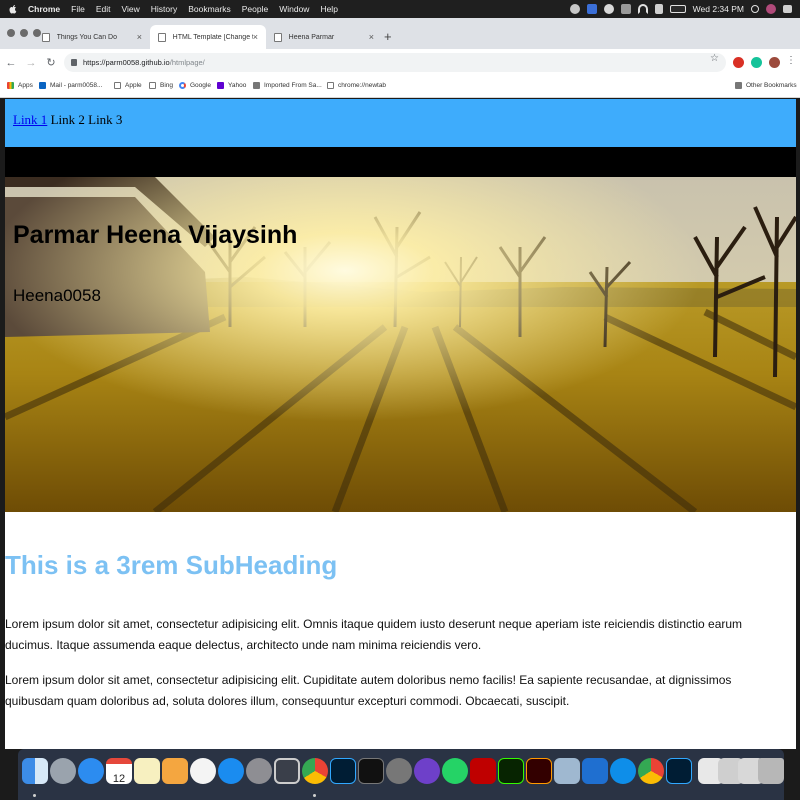 The height and width of the screenshot is (800, 800). I want to click on bookmark-google: Google, so click(195, 85).